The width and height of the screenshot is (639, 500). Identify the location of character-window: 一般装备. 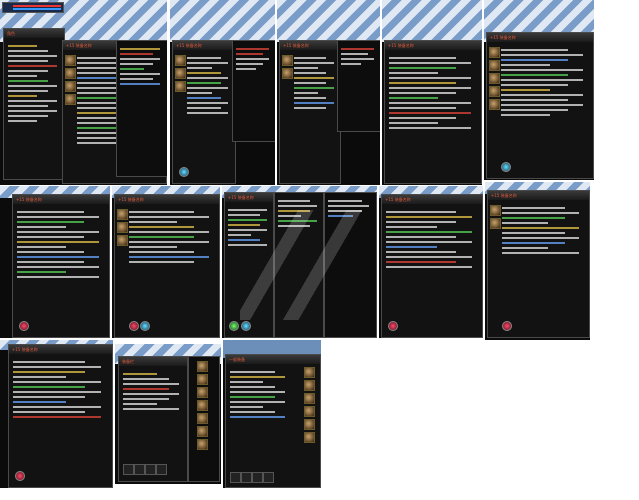
(273, 421).